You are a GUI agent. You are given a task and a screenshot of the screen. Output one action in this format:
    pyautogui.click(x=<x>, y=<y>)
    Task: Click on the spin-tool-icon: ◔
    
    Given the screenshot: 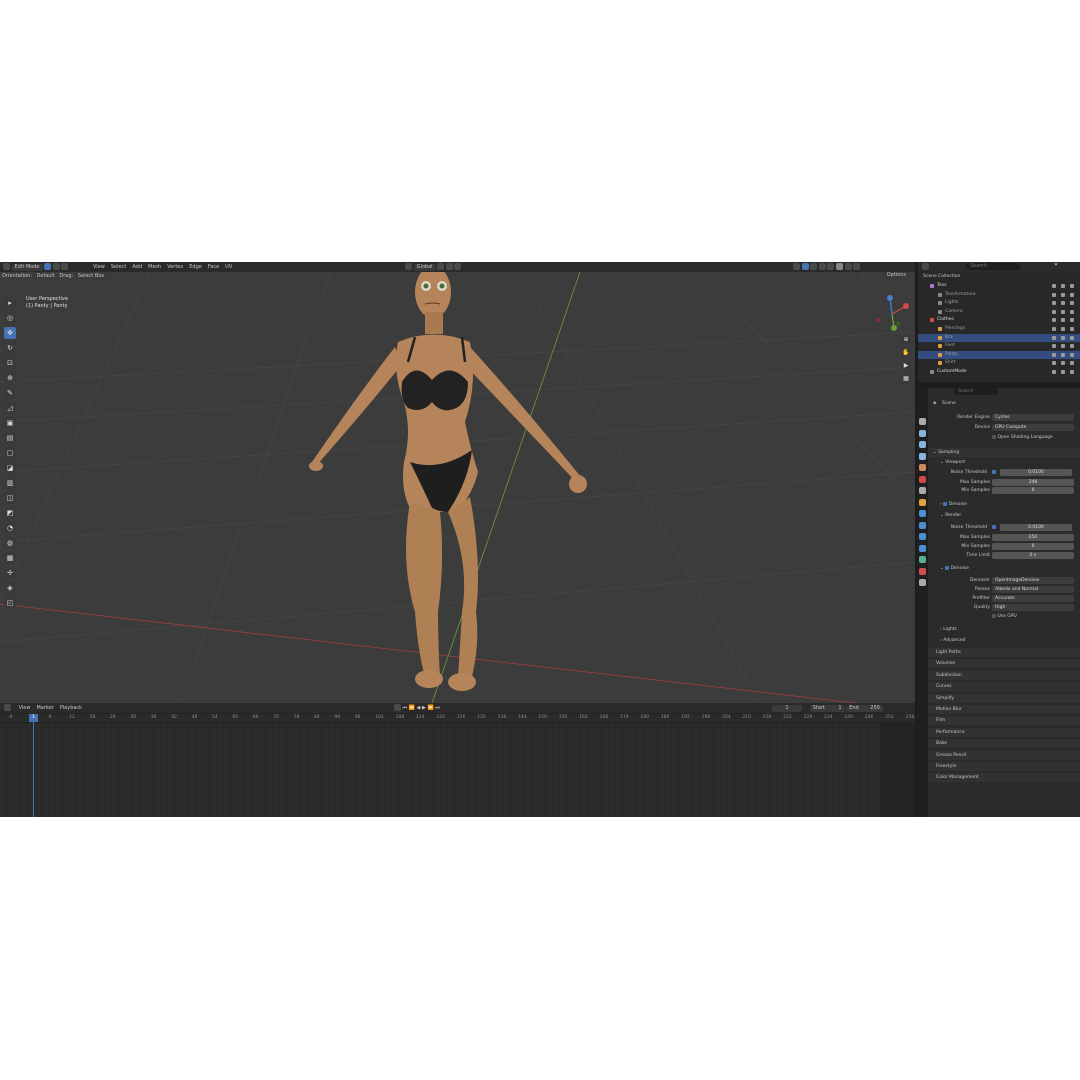 What is the action you would take?
    pyautogui.click(x=10, y=528)
    